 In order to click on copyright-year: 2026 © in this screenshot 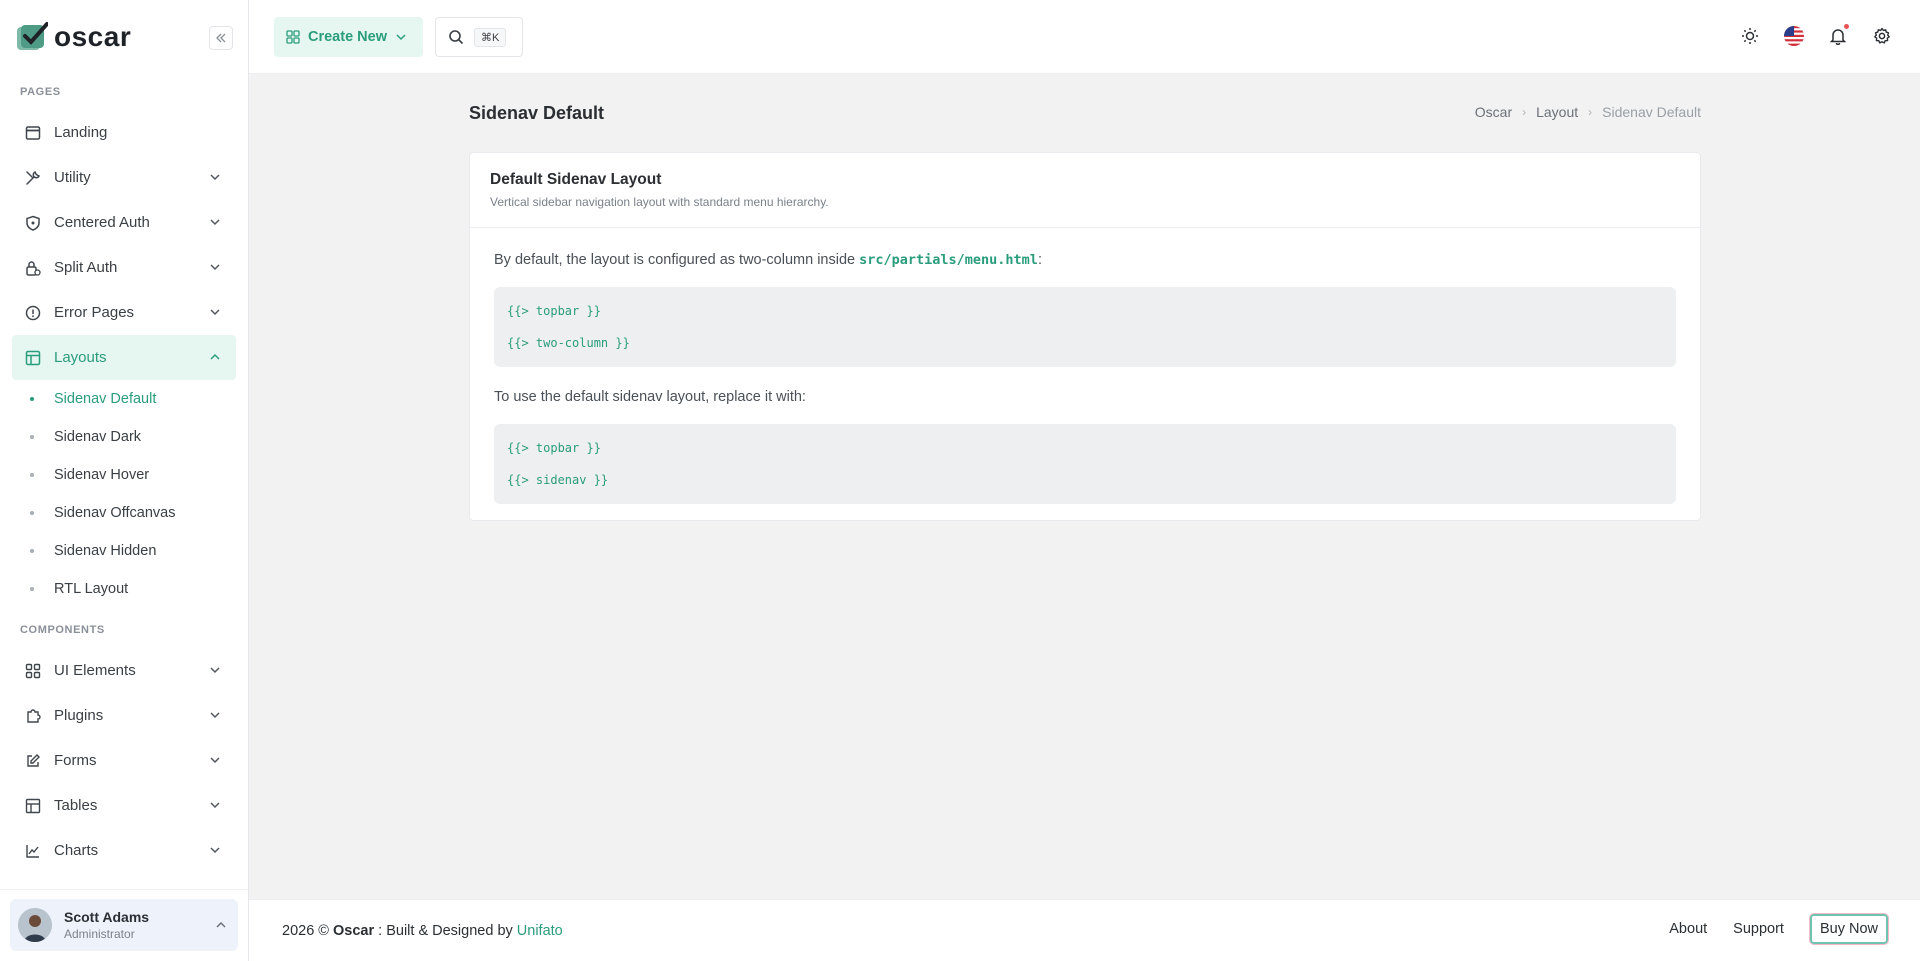, I will do `click(307, 931)`.